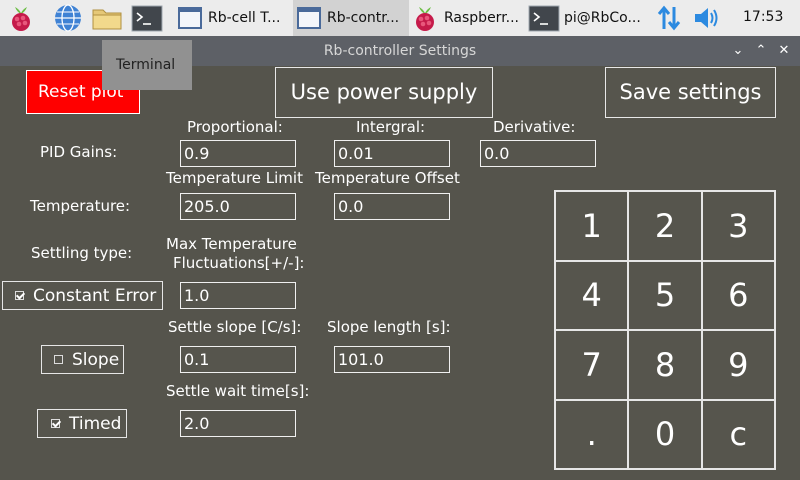  I want to click on constant-error-checkbox: Constant Error, so click(82, 295).